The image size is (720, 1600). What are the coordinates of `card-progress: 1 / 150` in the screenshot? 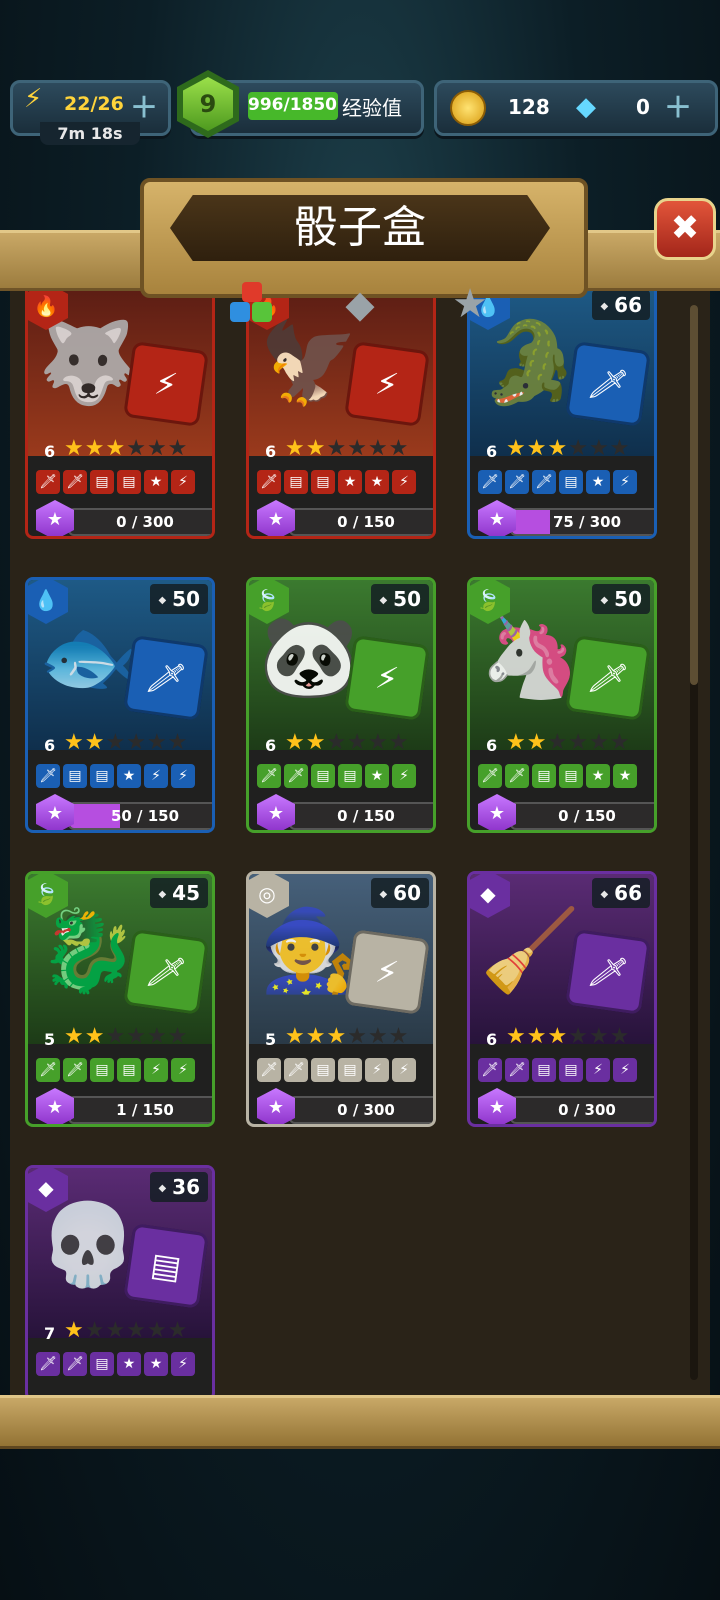 It's located at (140, 1110).